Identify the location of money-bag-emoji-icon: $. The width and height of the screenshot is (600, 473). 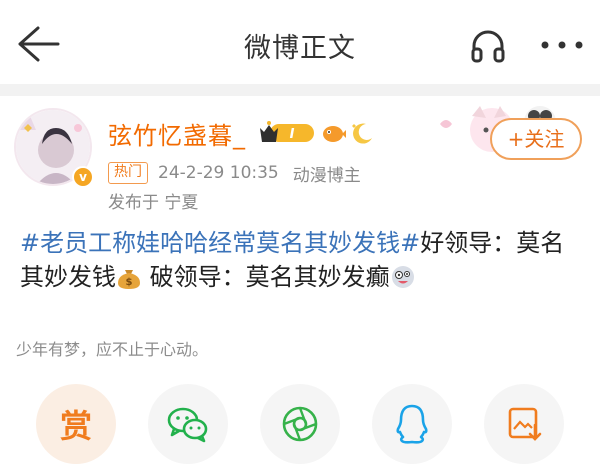
(129, 279).